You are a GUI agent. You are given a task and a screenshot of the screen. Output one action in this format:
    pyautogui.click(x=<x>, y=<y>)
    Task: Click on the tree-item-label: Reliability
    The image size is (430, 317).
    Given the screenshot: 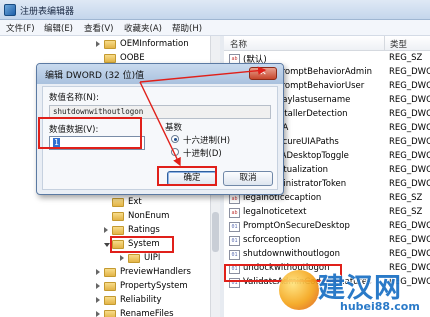 What is the action you would take?
    pyautogui.click(x=141, y=300)
    